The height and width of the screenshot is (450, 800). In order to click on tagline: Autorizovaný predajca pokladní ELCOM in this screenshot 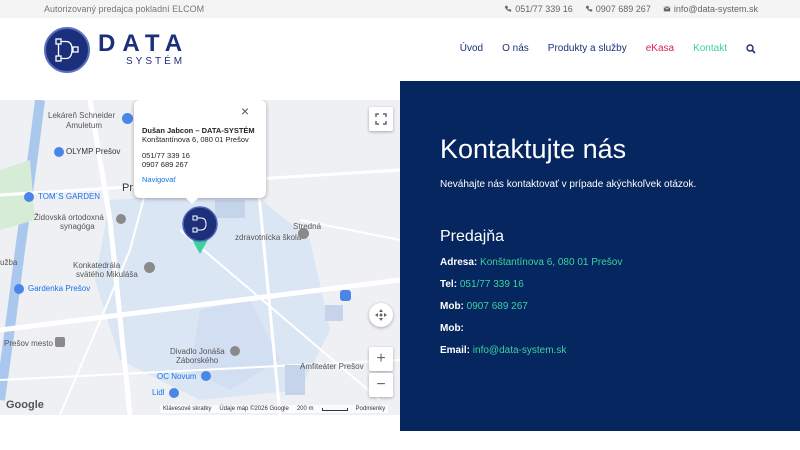, I will do `click(124, 9)`.